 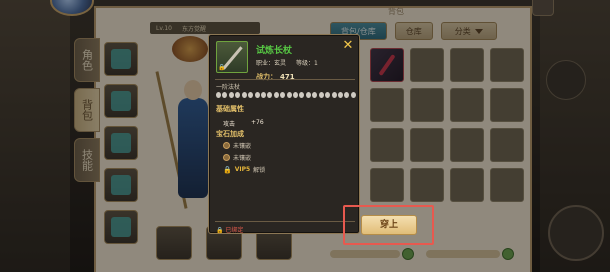 I want to click on wear-button: 穿上, so click(x=389, y=225).